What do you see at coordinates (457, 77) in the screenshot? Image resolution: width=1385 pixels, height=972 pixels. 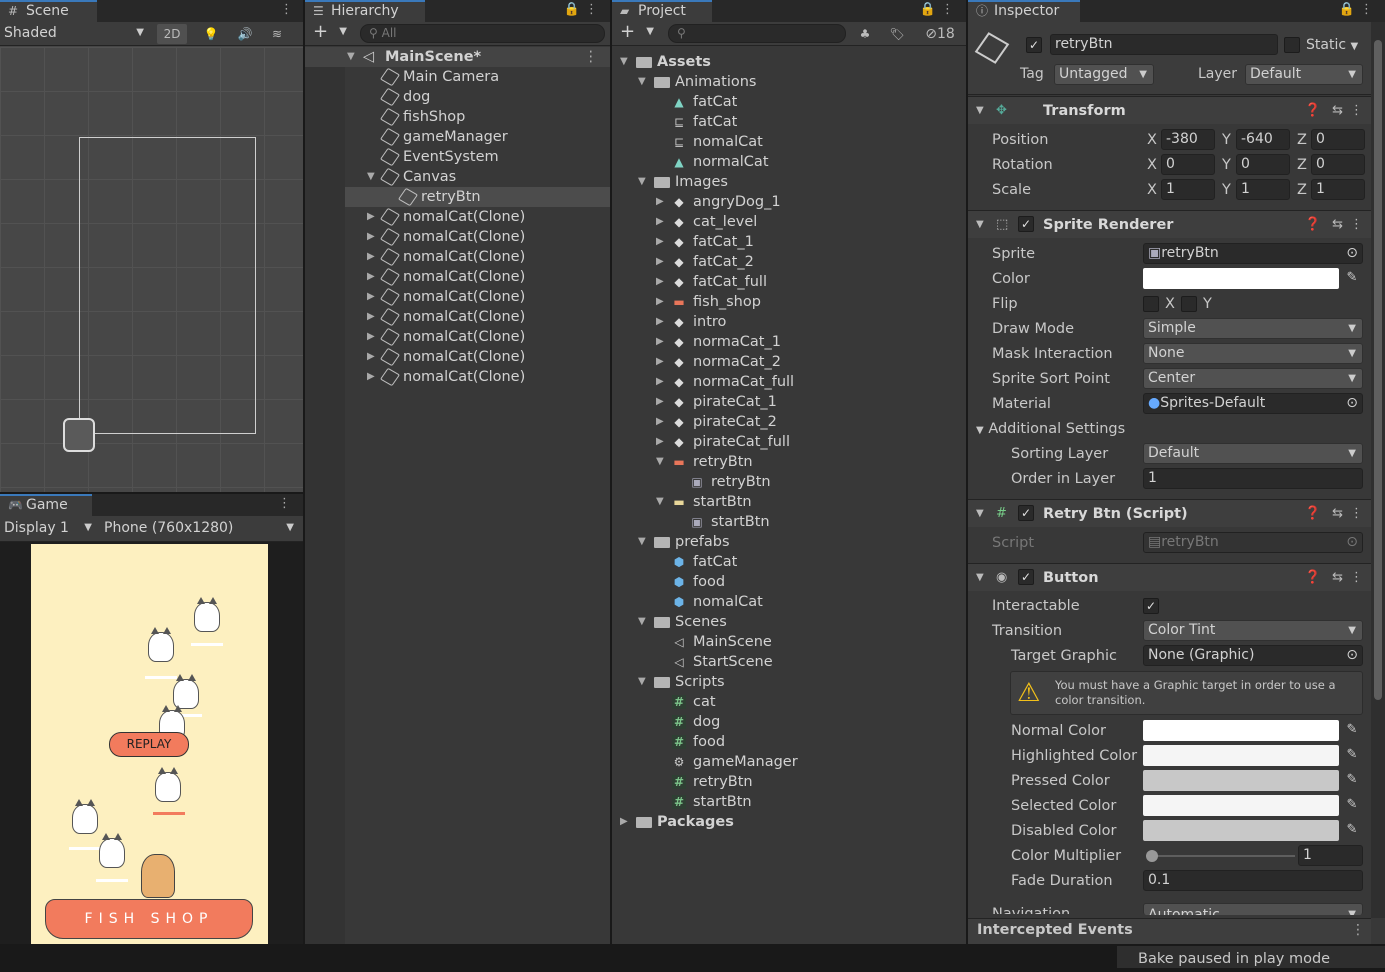 I see `hierarchy-item: Main Camera` at bounding box center [457, 77].